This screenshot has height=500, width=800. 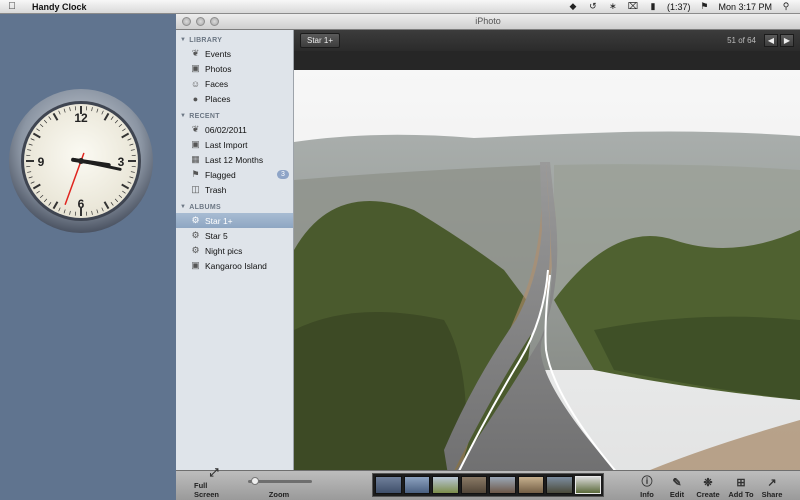 What do you see at coordinates (653, 6) in the screenshot?
I see `battery-icon: ▮` at bounding box center [653, 6].